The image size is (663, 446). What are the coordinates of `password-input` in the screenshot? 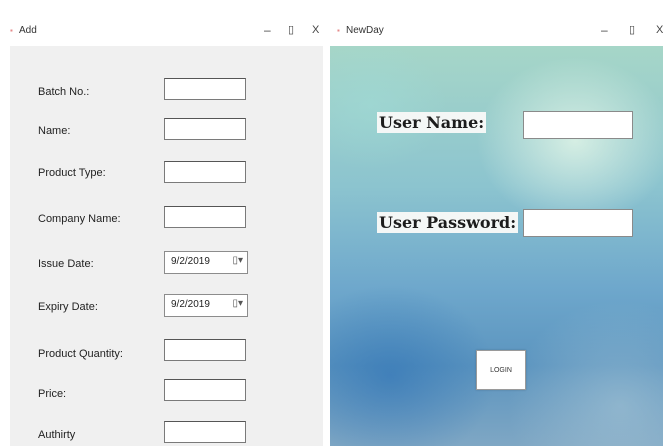 It's located at (578, 223).